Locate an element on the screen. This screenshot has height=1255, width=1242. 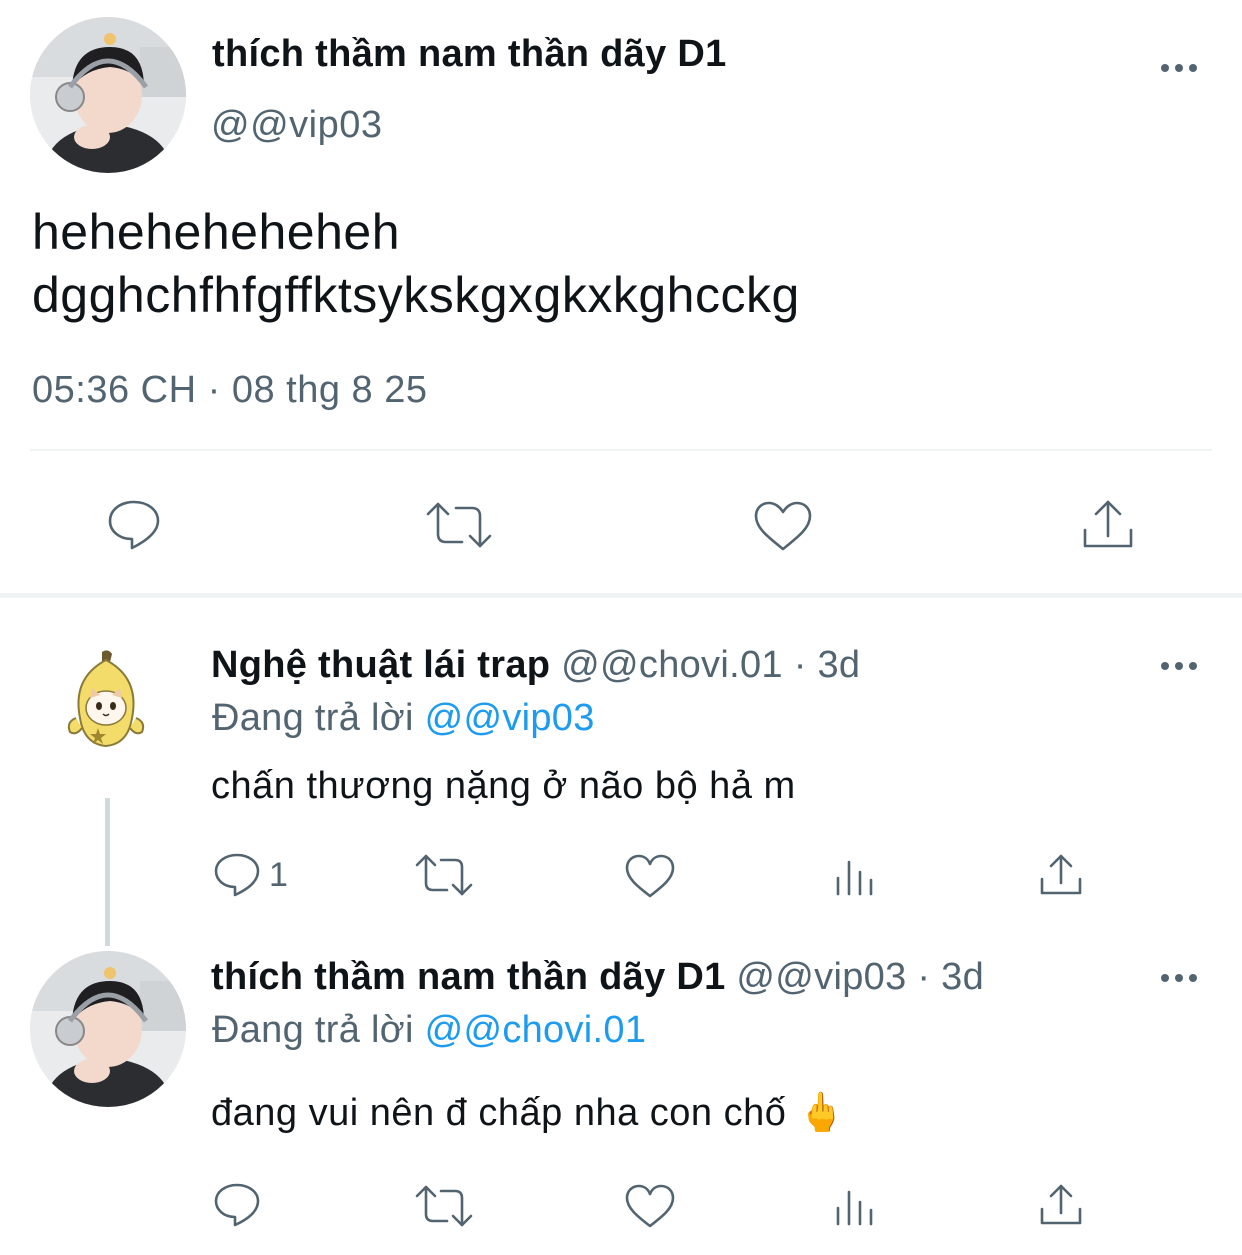
banana-cat-avatar is located at coordinates (106, 699).